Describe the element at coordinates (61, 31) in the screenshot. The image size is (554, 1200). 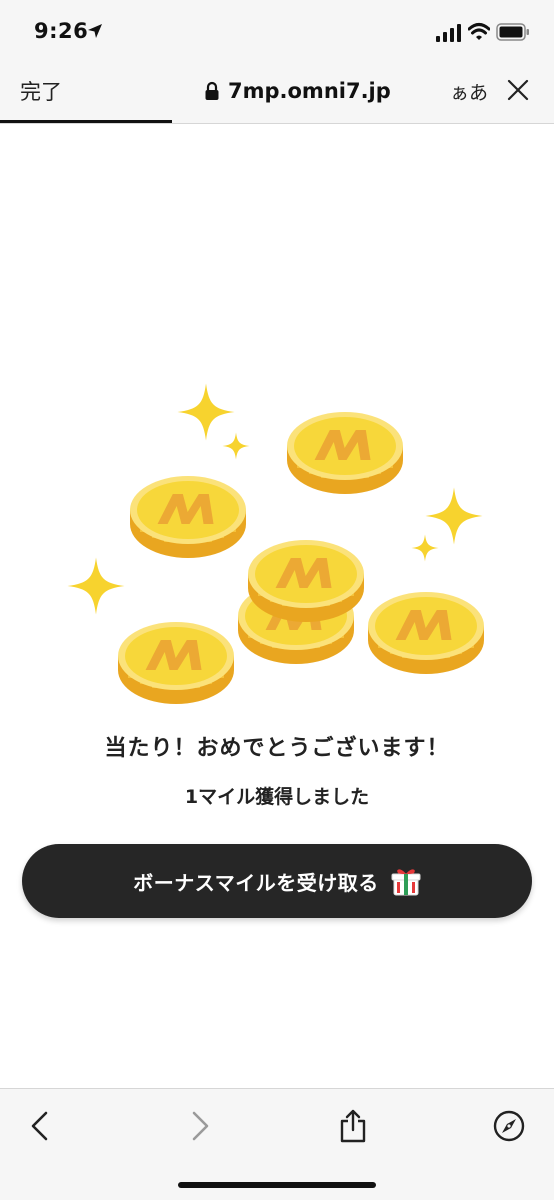
I see `status-time: 9:26` at that location.